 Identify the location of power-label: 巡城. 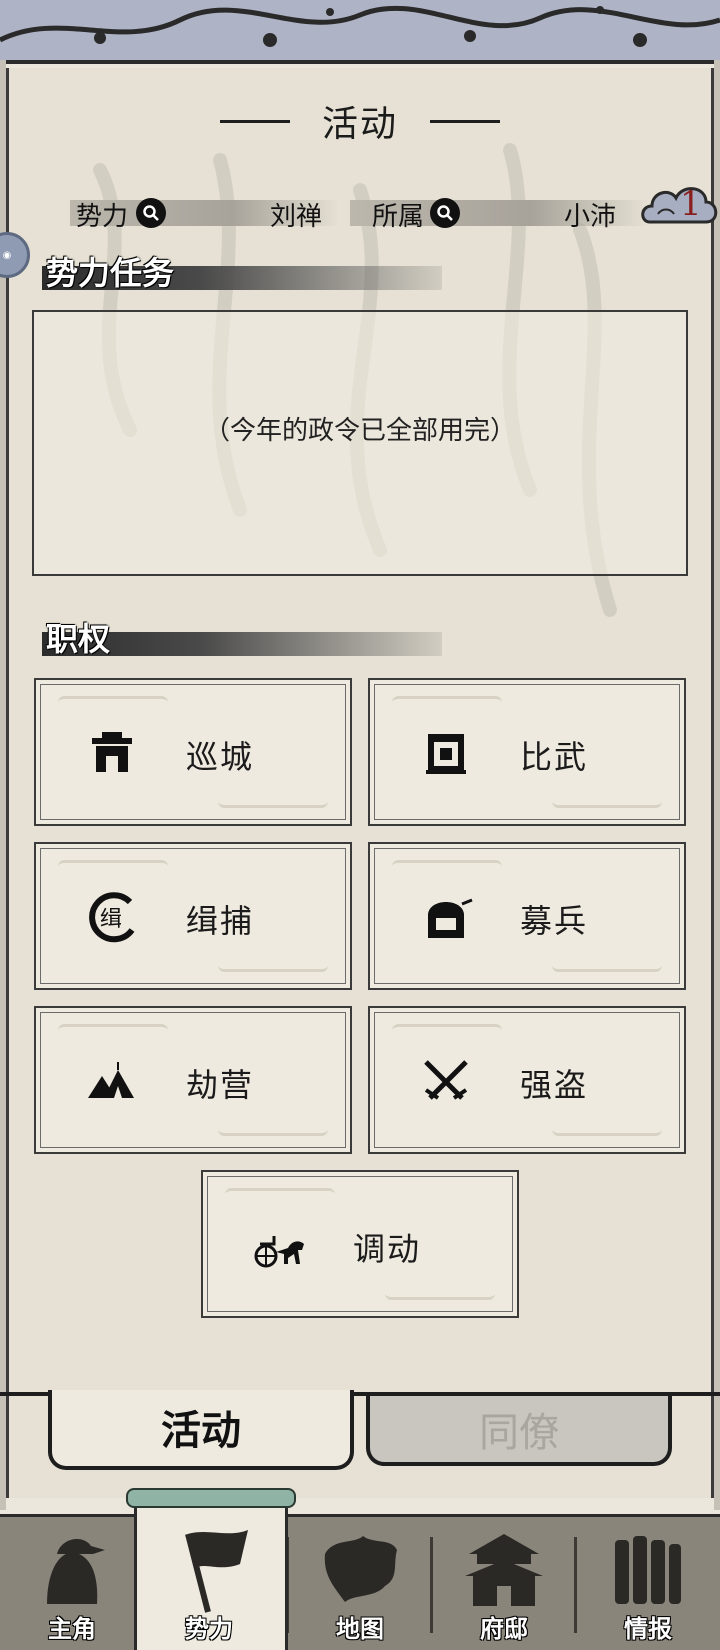
(220, 757).